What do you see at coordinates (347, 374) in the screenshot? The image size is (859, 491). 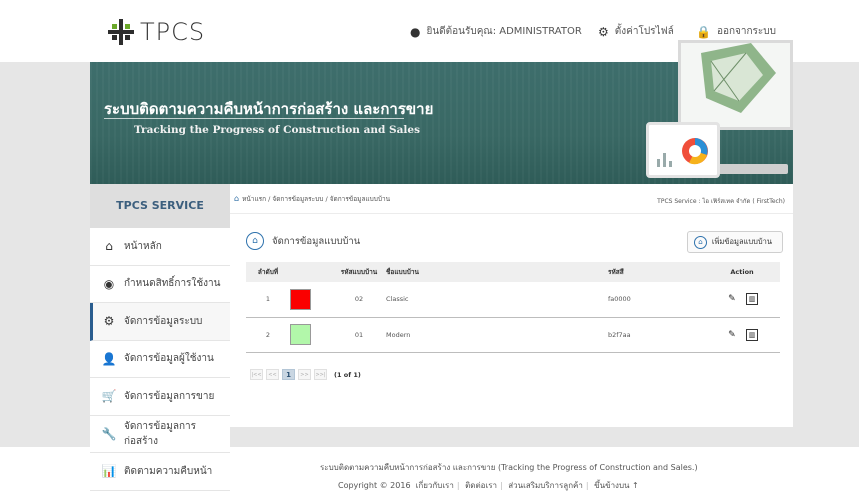 I see `page-info: (1 of 1)` at bounding box center [347, 374].